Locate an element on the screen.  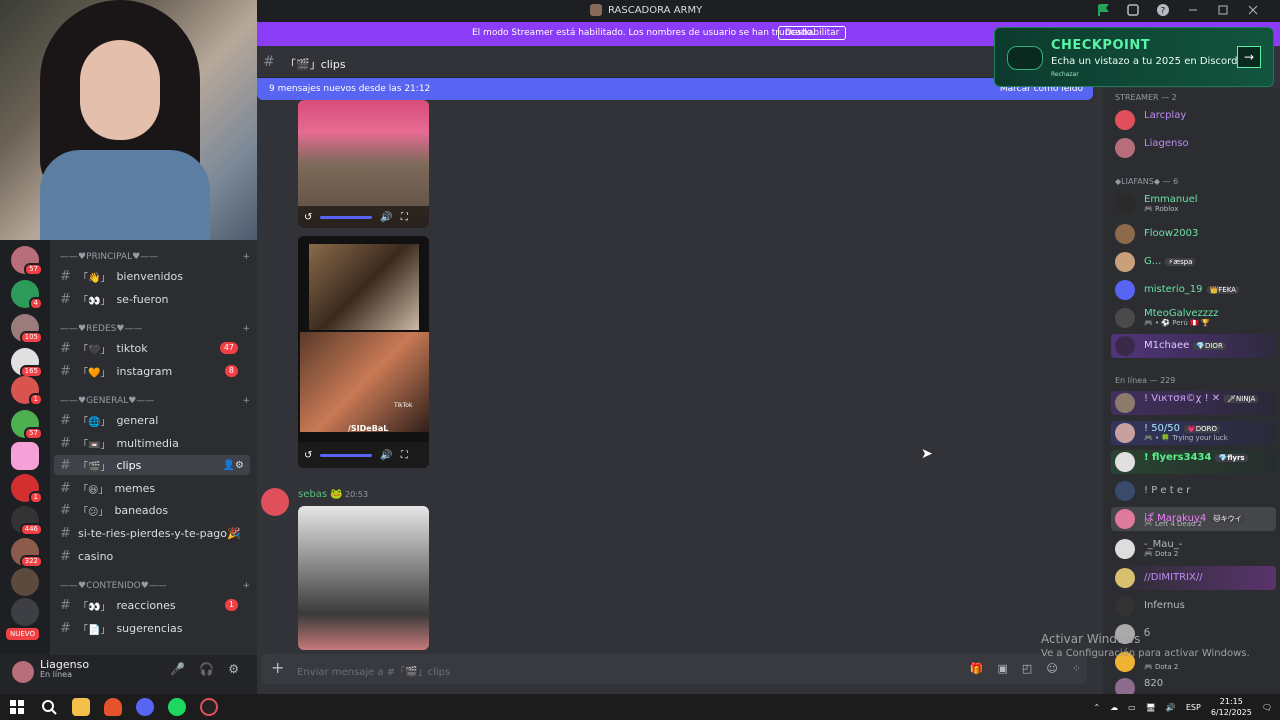
help-icon: ? is located at coordinates (1163, 10).